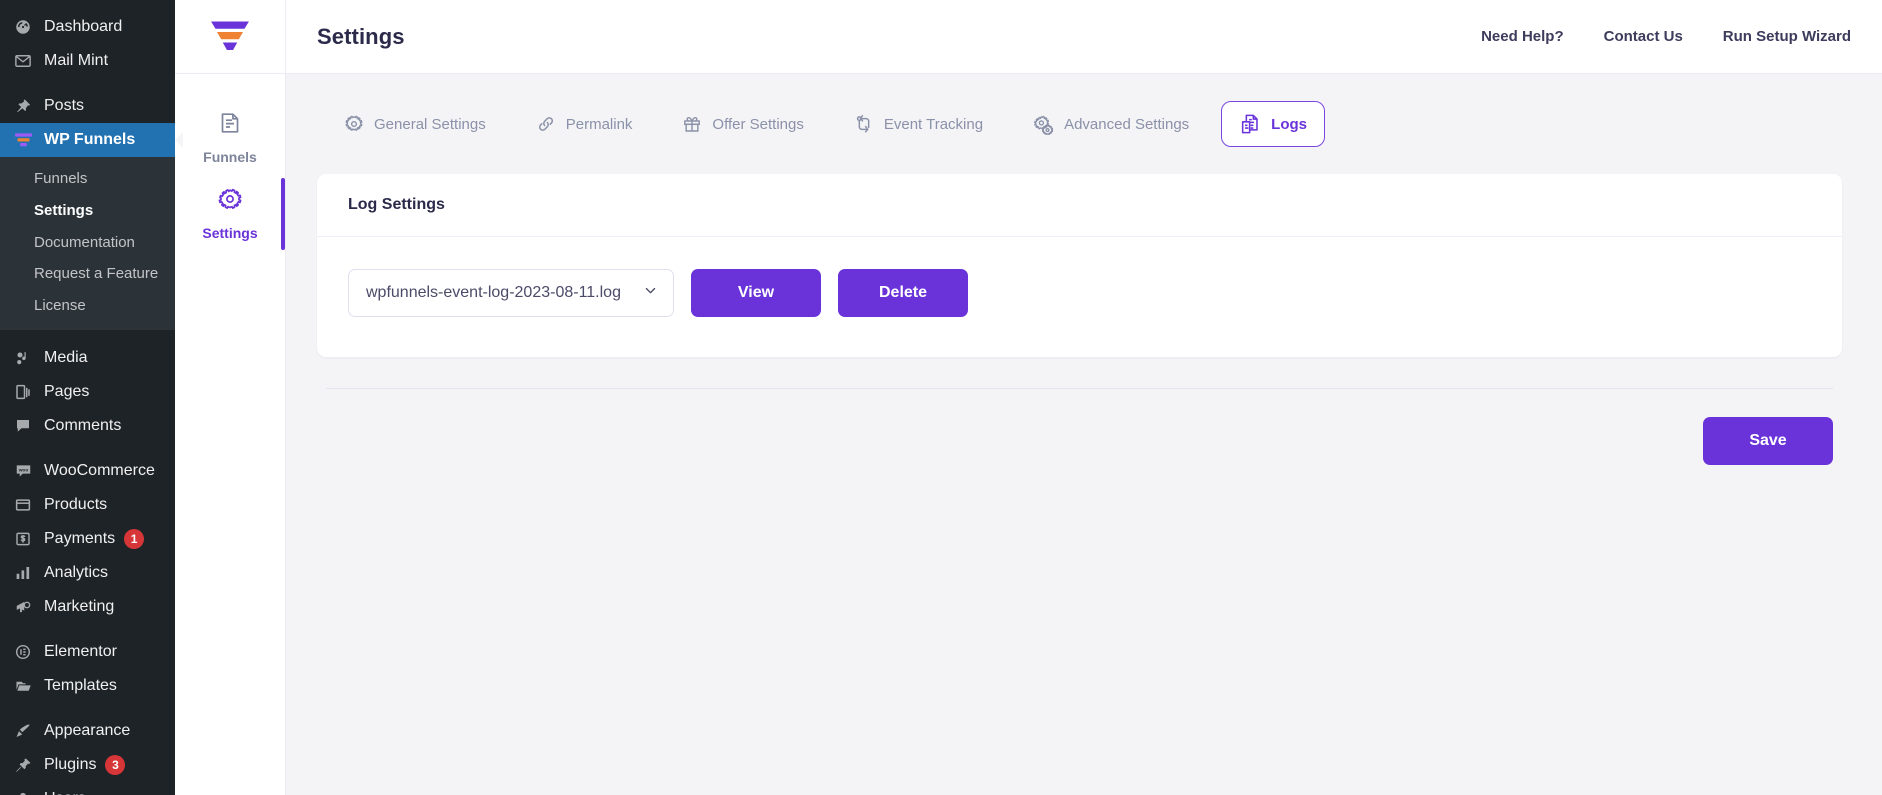  I want to click on tab-advanced-settings: Advanced Settings, so click(1111, 124).